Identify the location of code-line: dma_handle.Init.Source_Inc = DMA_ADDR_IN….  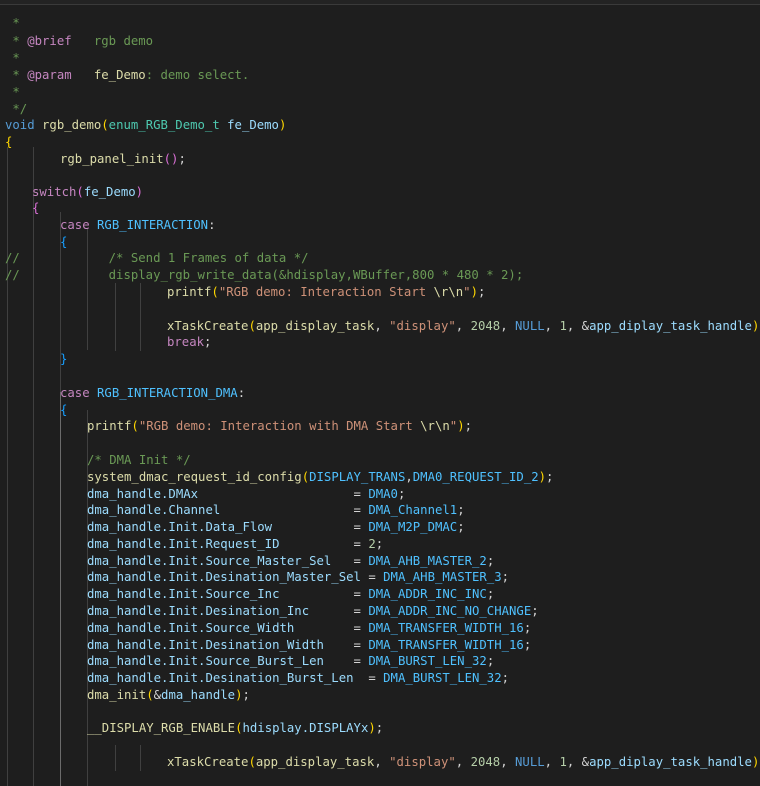
(380, 594).